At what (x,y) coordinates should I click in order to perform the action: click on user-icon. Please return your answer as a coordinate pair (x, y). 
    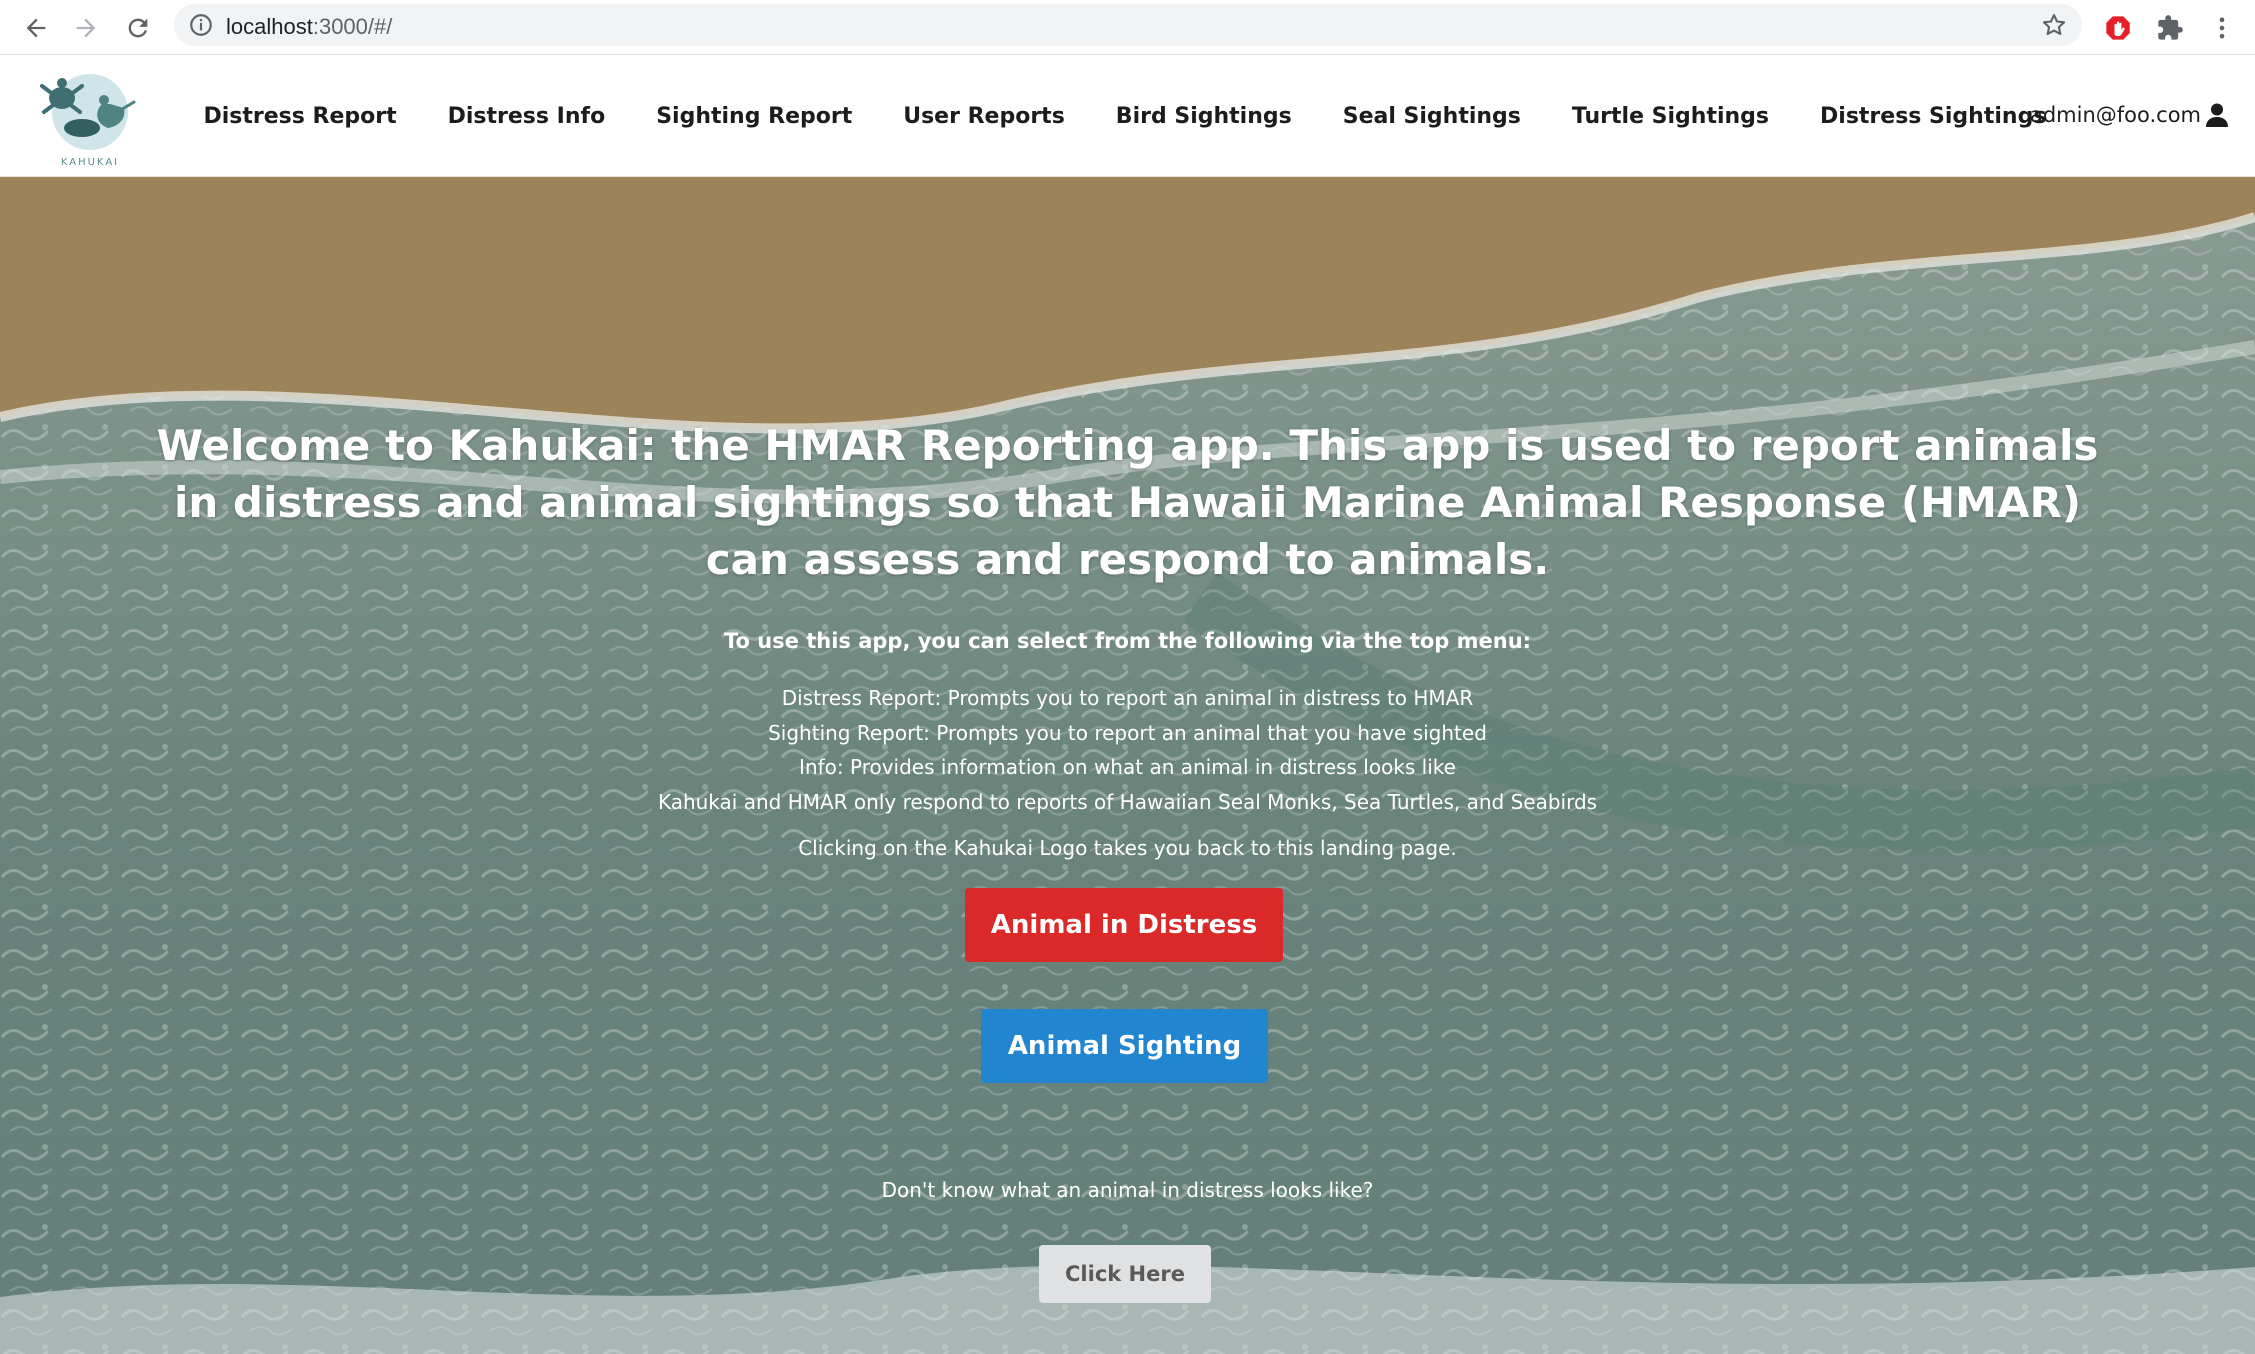
    Looking at the image, I should click on (2217, 115).